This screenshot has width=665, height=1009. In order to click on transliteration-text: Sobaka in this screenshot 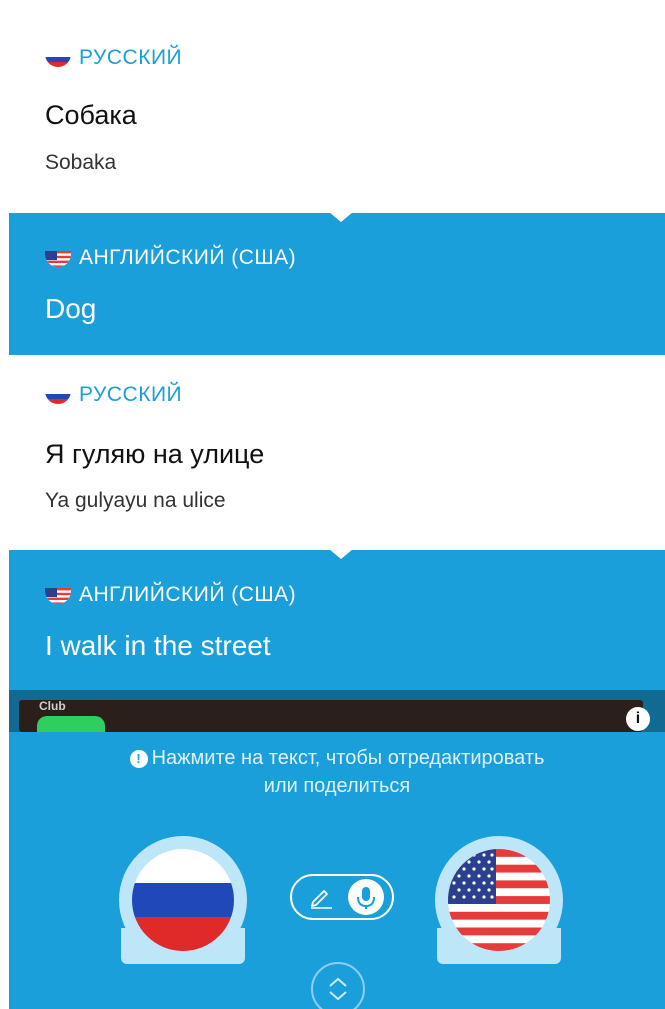, I will do `click(81, 162)`.